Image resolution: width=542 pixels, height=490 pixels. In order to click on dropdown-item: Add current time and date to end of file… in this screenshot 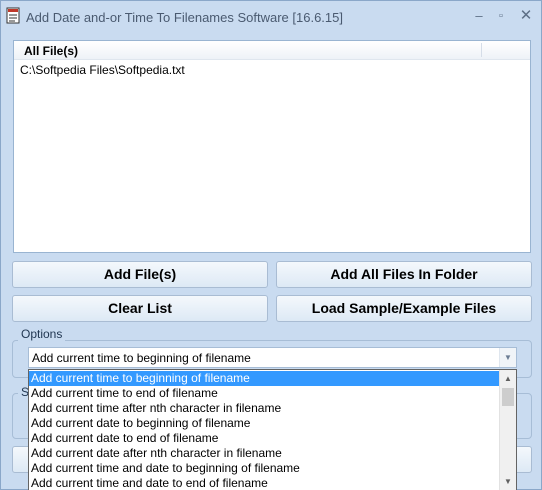, I will do `click(264, 483)`.